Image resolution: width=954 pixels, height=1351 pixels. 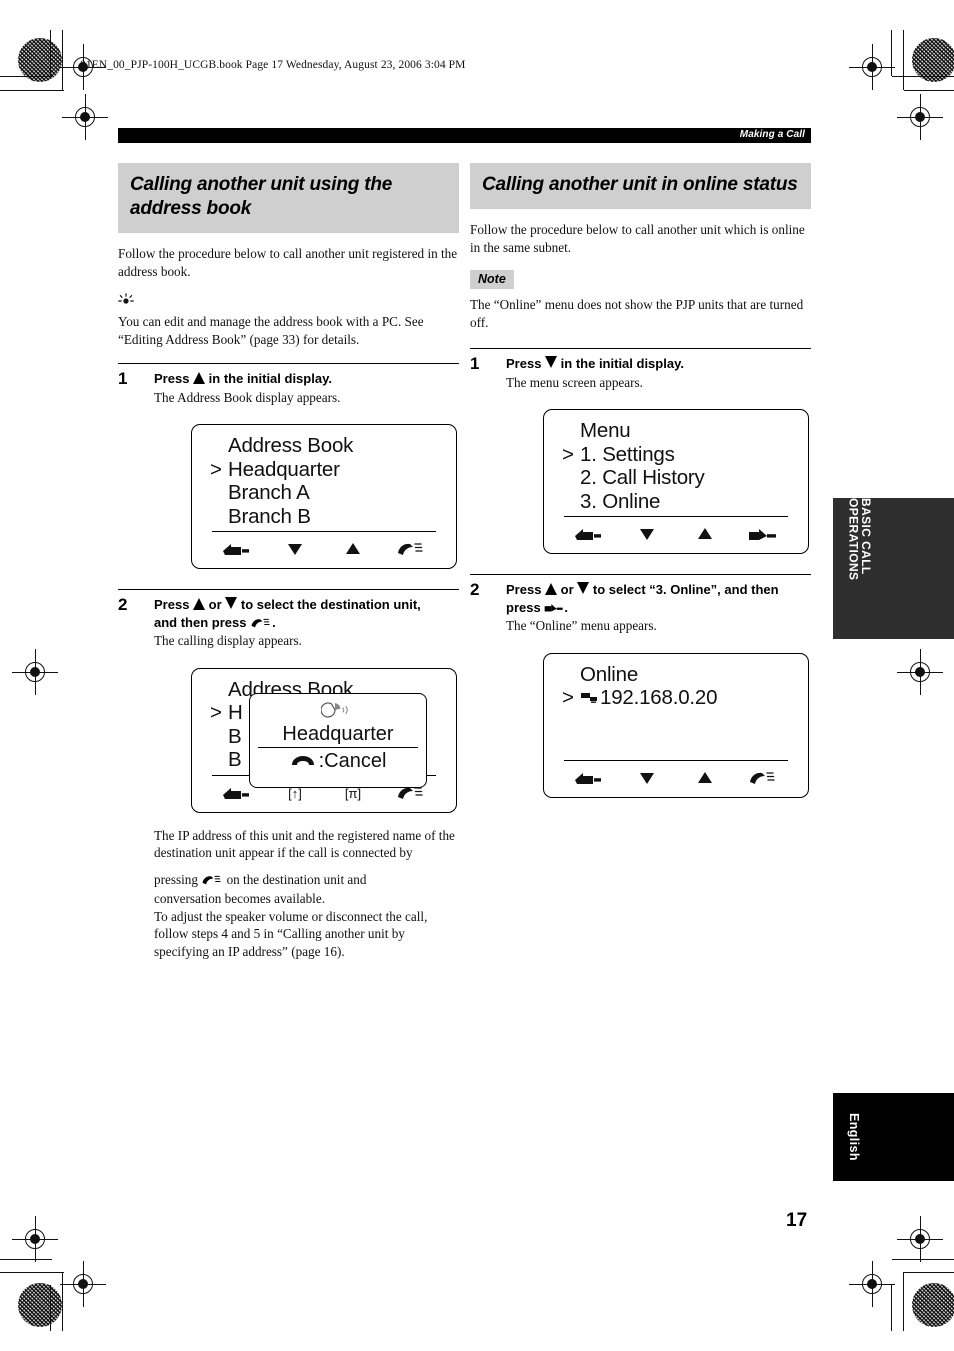 I want to click on lcd-line-3: Branch A, so click(x=269, y=492).